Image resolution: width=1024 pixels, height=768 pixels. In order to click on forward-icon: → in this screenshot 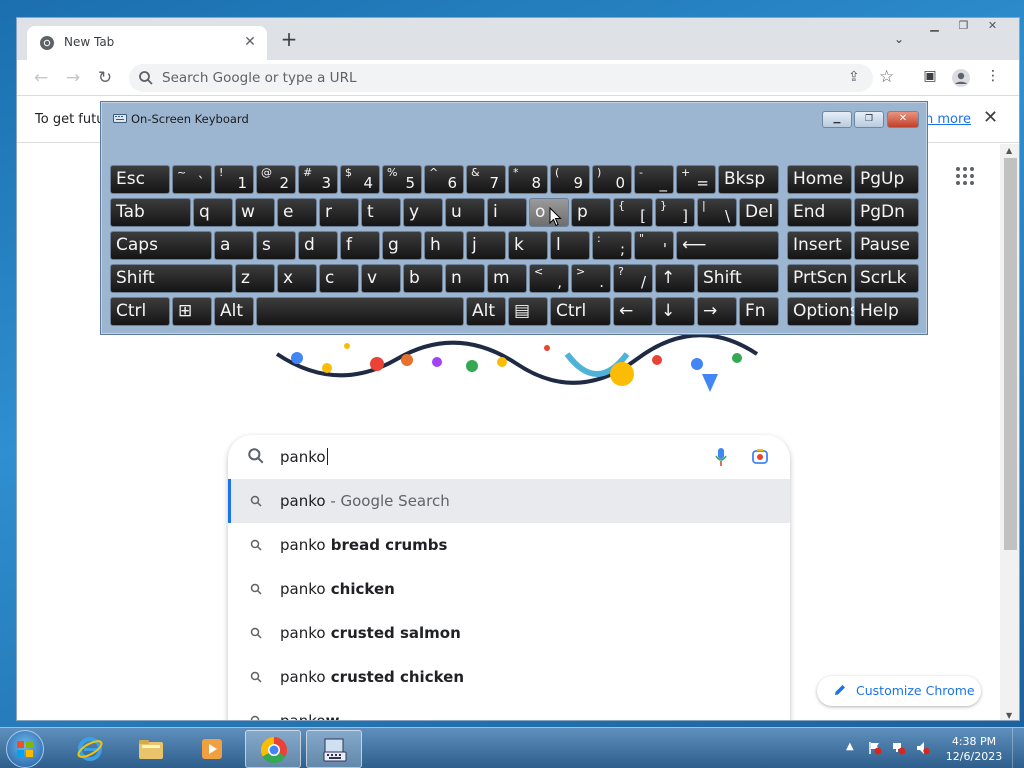, I will do `click(73, 78)`.